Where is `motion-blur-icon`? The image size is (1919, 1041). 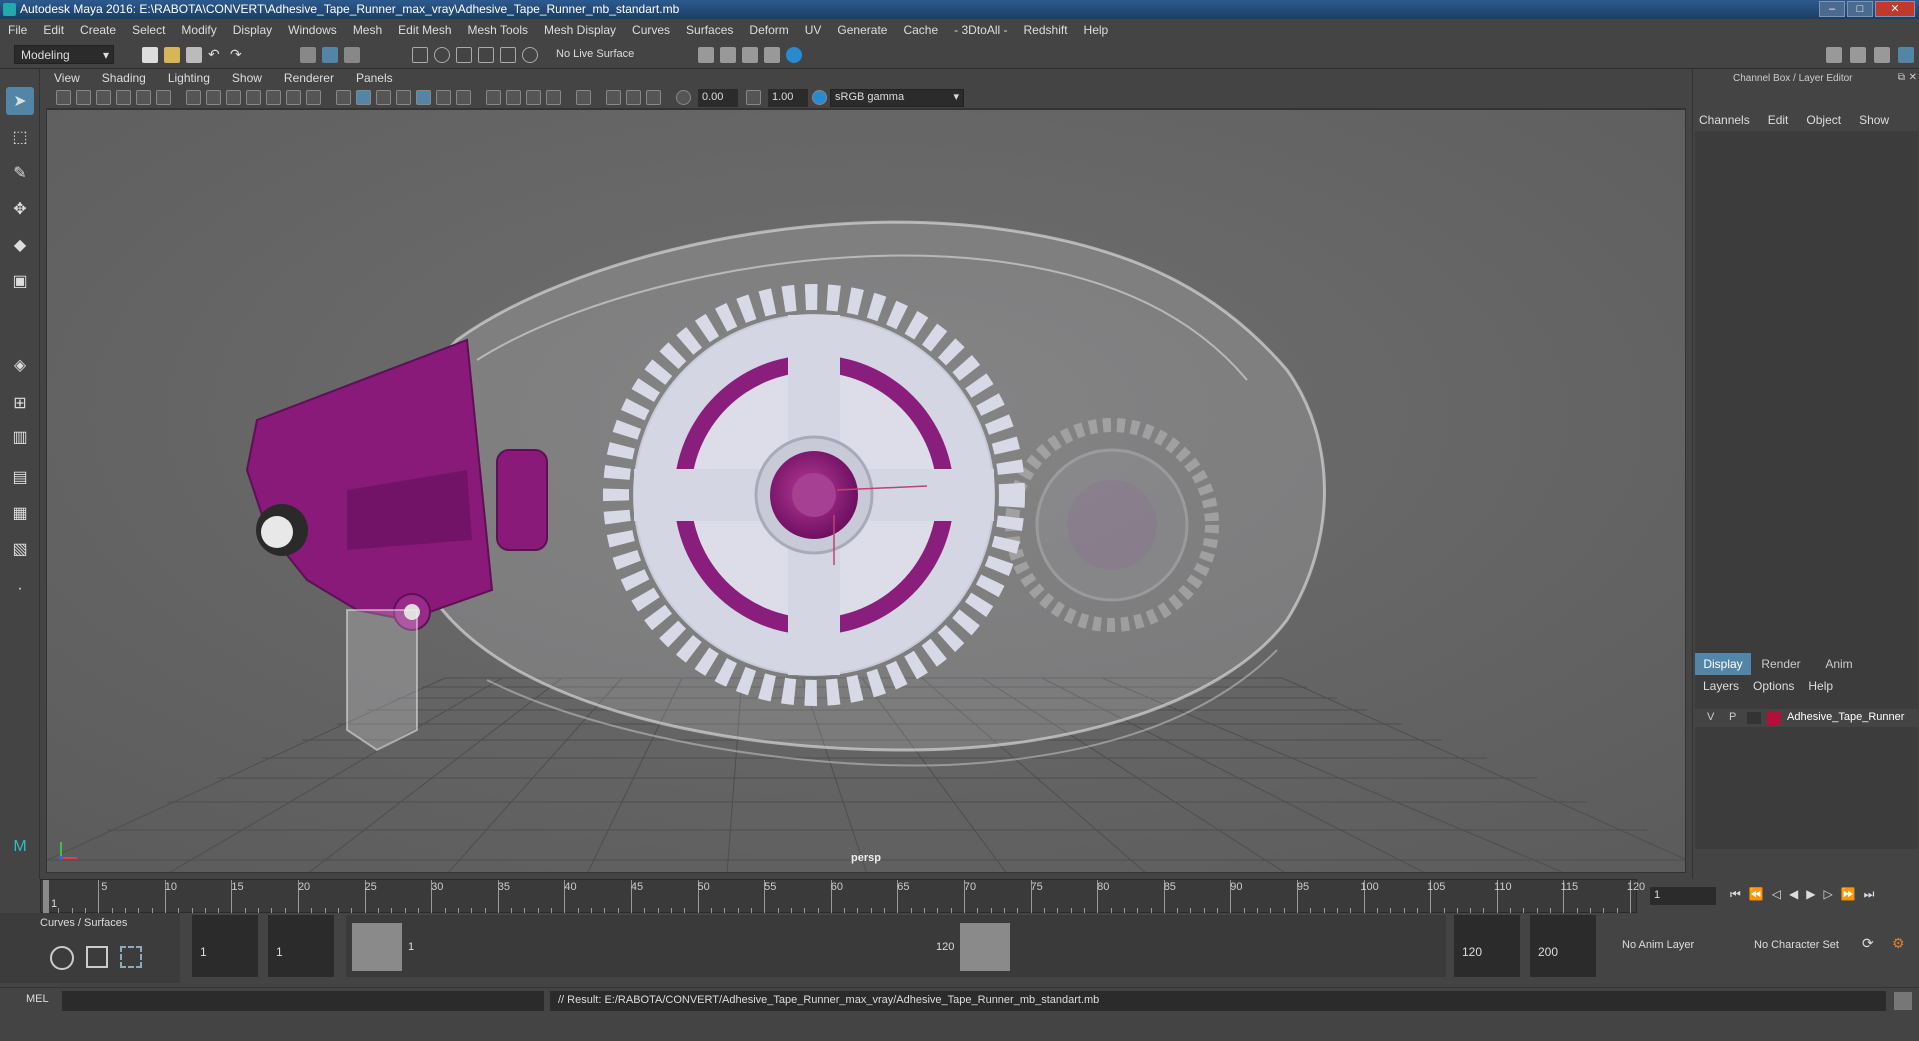
motion-blur-icon is located at coordinates (533, 97).